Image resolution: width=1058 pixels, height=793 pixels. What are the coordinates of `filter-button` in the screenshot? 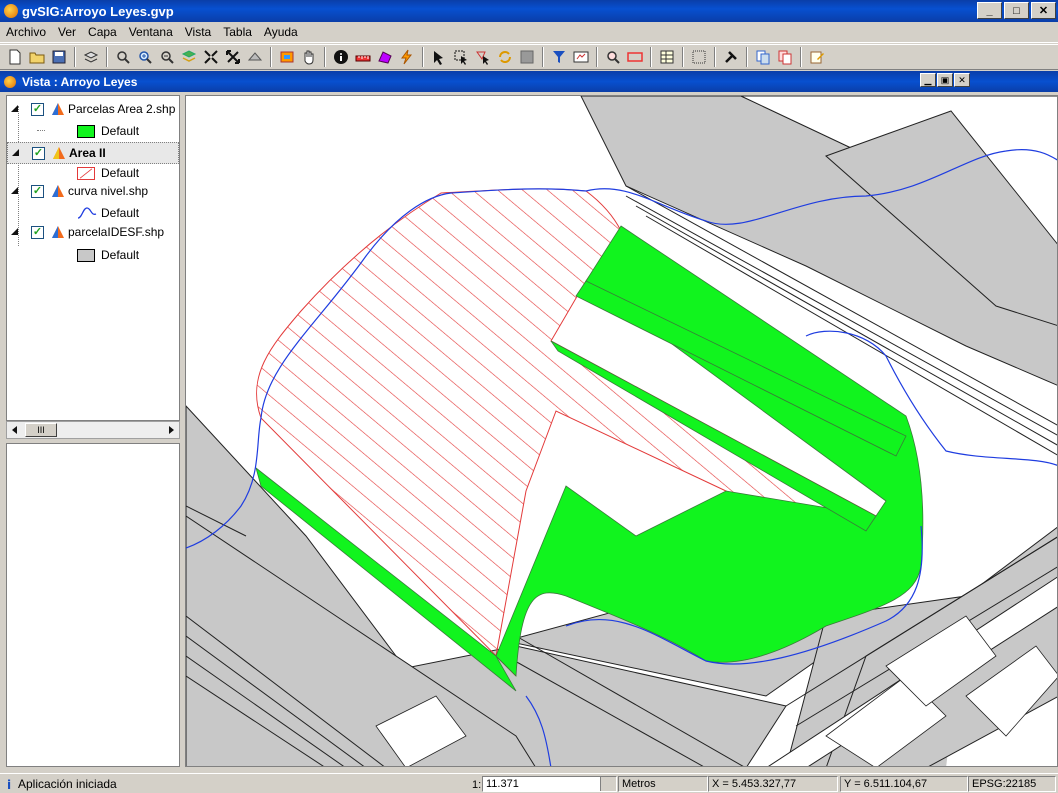 It's located at (559, 57).